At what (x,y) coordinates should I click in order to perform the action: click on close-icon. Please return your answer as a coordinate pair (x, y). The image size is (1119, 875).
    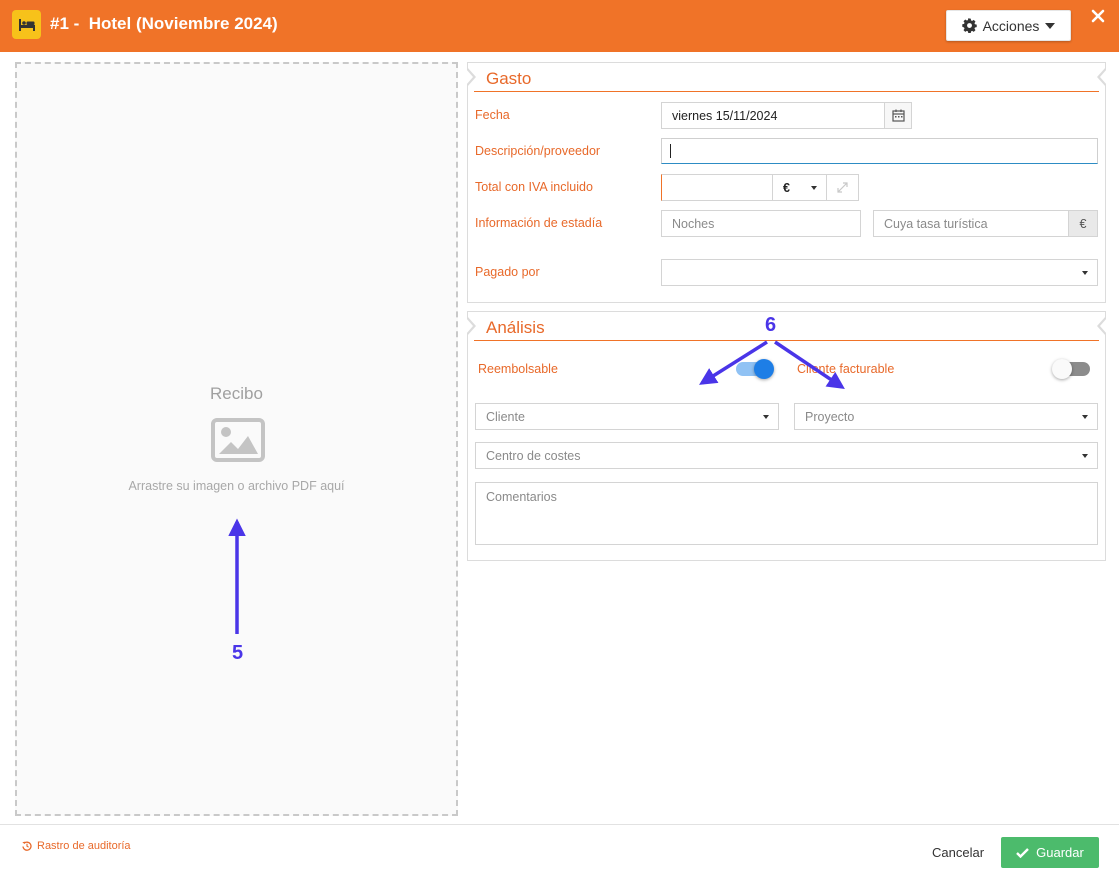
    Looking at the image, I should click on (1098, 16).